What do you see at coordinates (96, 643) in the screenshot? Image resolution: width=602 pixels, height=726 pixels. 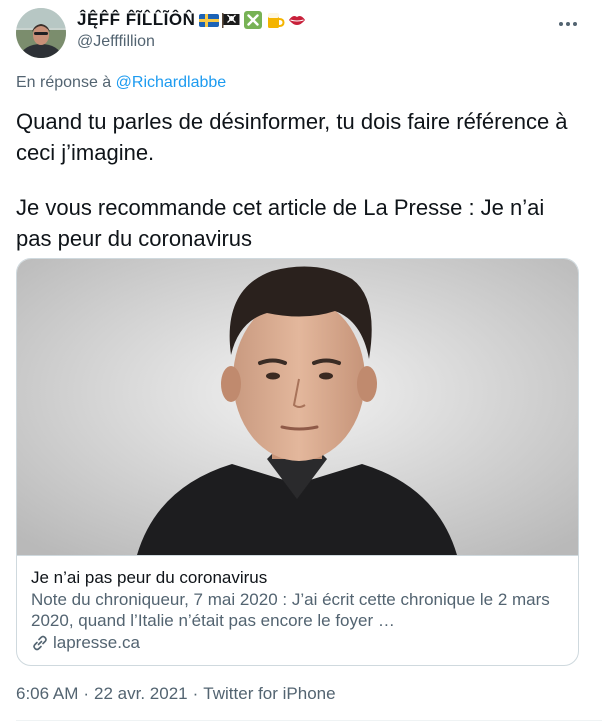 I see `link-card-domain: lapresse.ca` at bounding box center [96, 643].